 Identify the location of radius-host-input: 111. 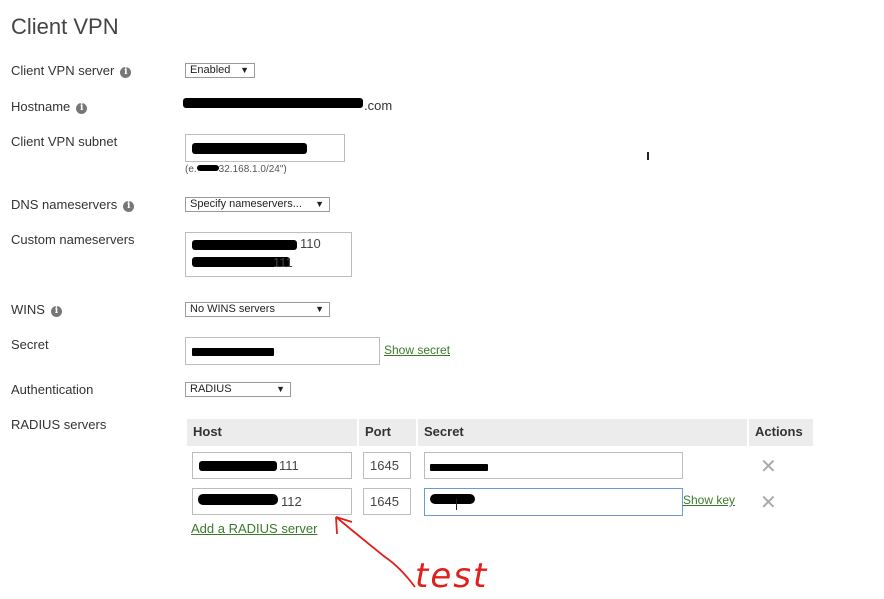
(272, 465).